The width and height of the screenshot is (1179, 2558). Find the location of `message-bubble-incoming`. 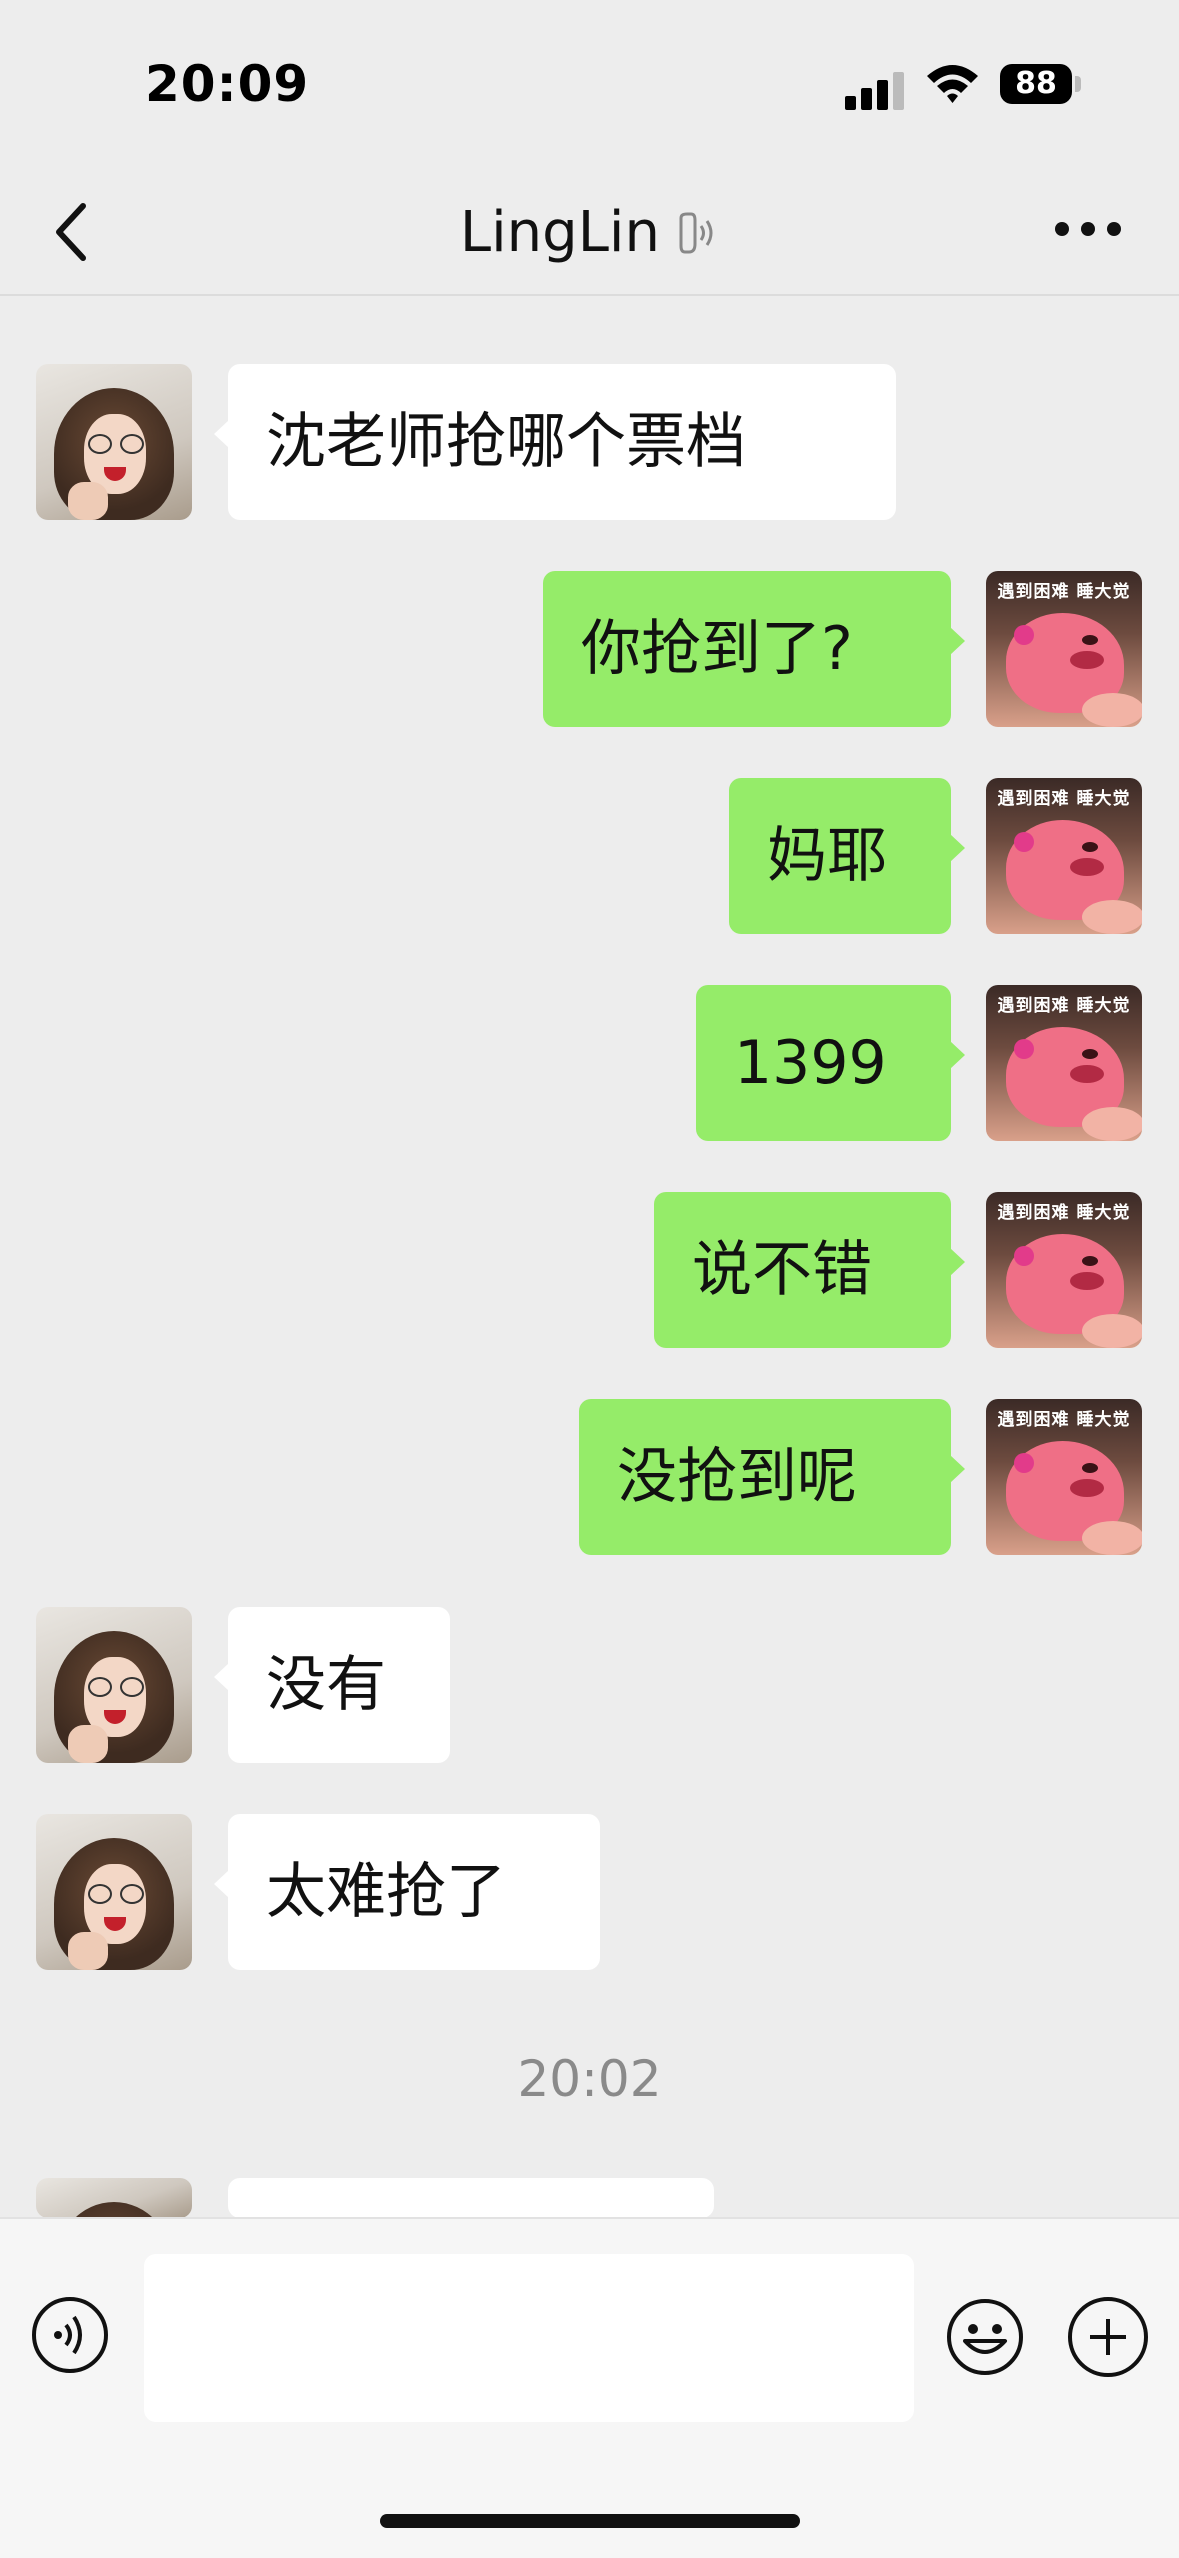

message-bubble-incoming is located at coordinates (464, 2220).